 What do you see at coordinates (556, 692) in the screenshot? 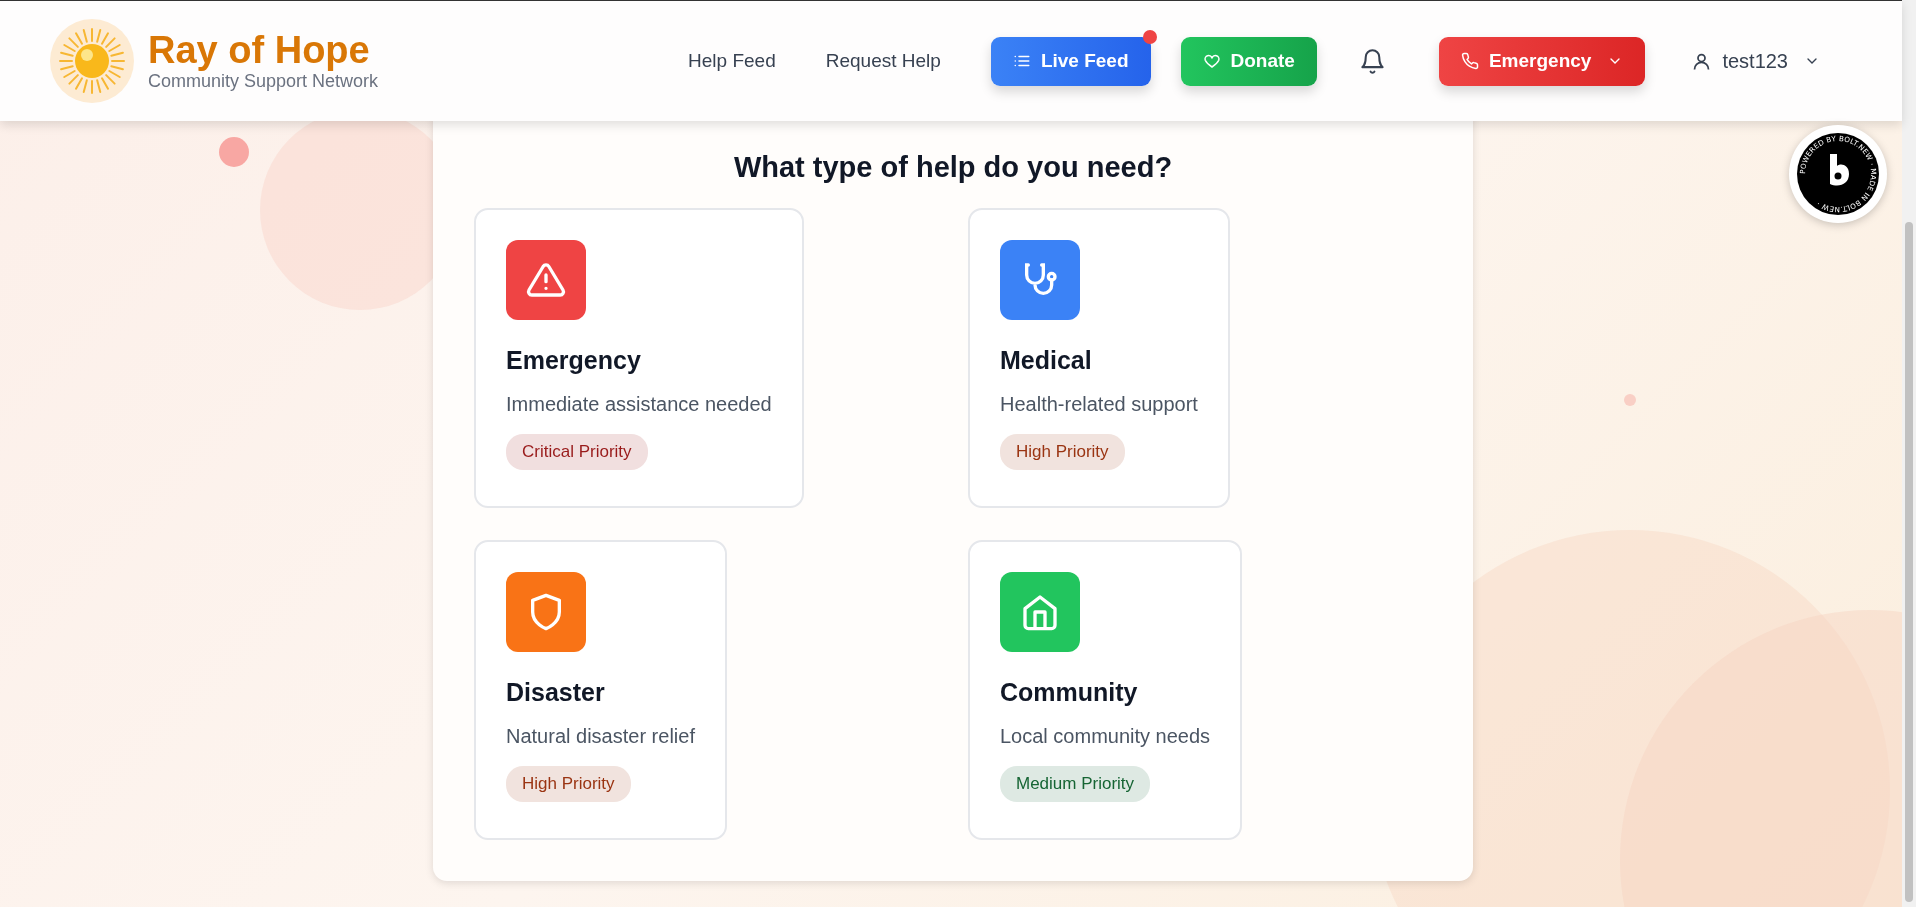
I see `category-title: Disaster` at bounding box center [556, 692].